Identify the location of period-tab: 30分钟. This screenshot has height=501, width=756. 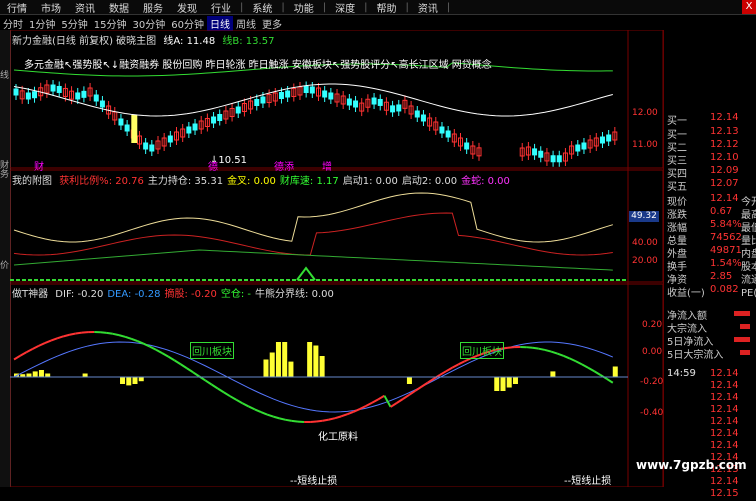
(148, 23).